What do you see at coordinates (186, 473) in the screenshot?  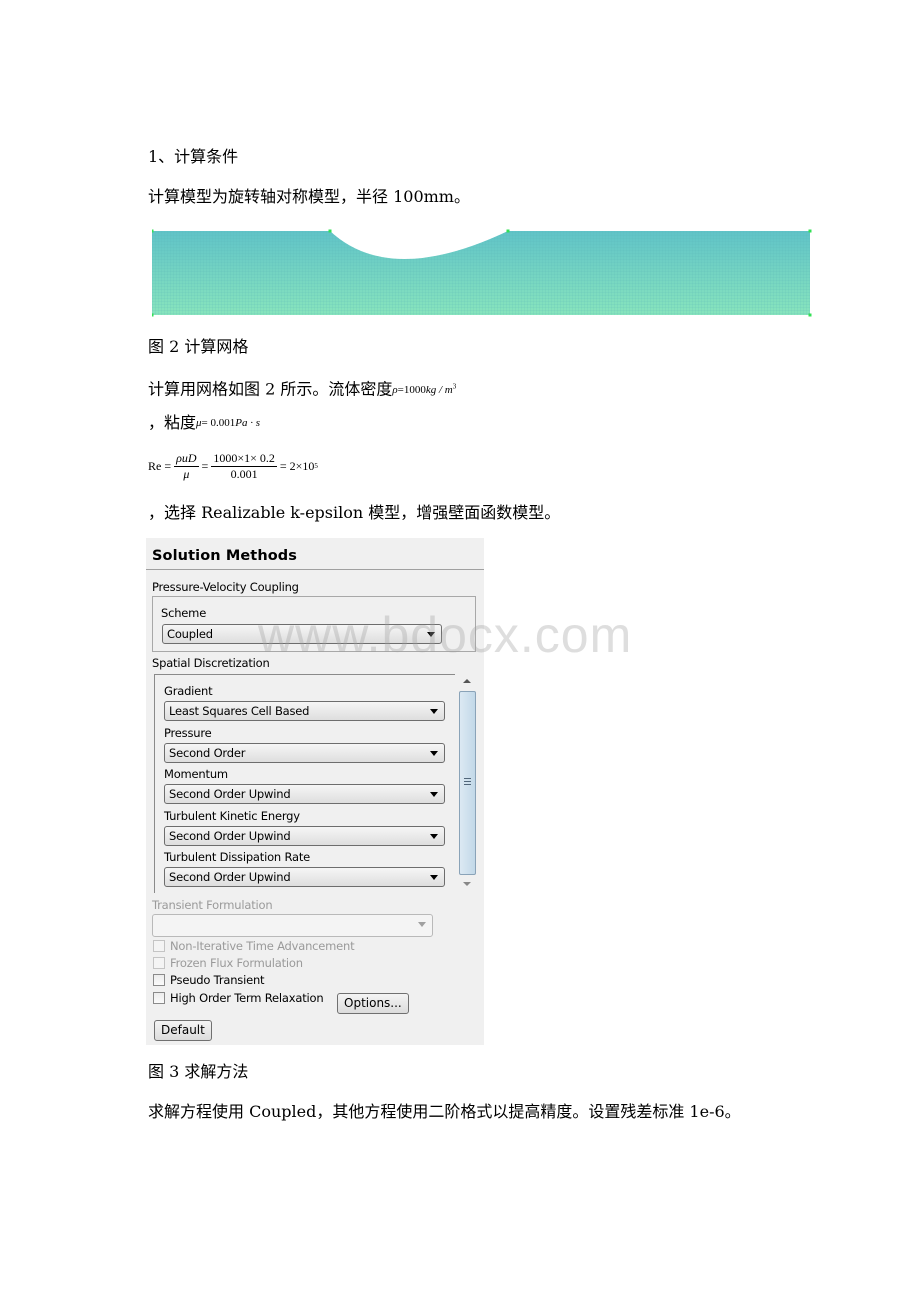 I see `fraction-denominator: μ` at bounding box center [186, 473].